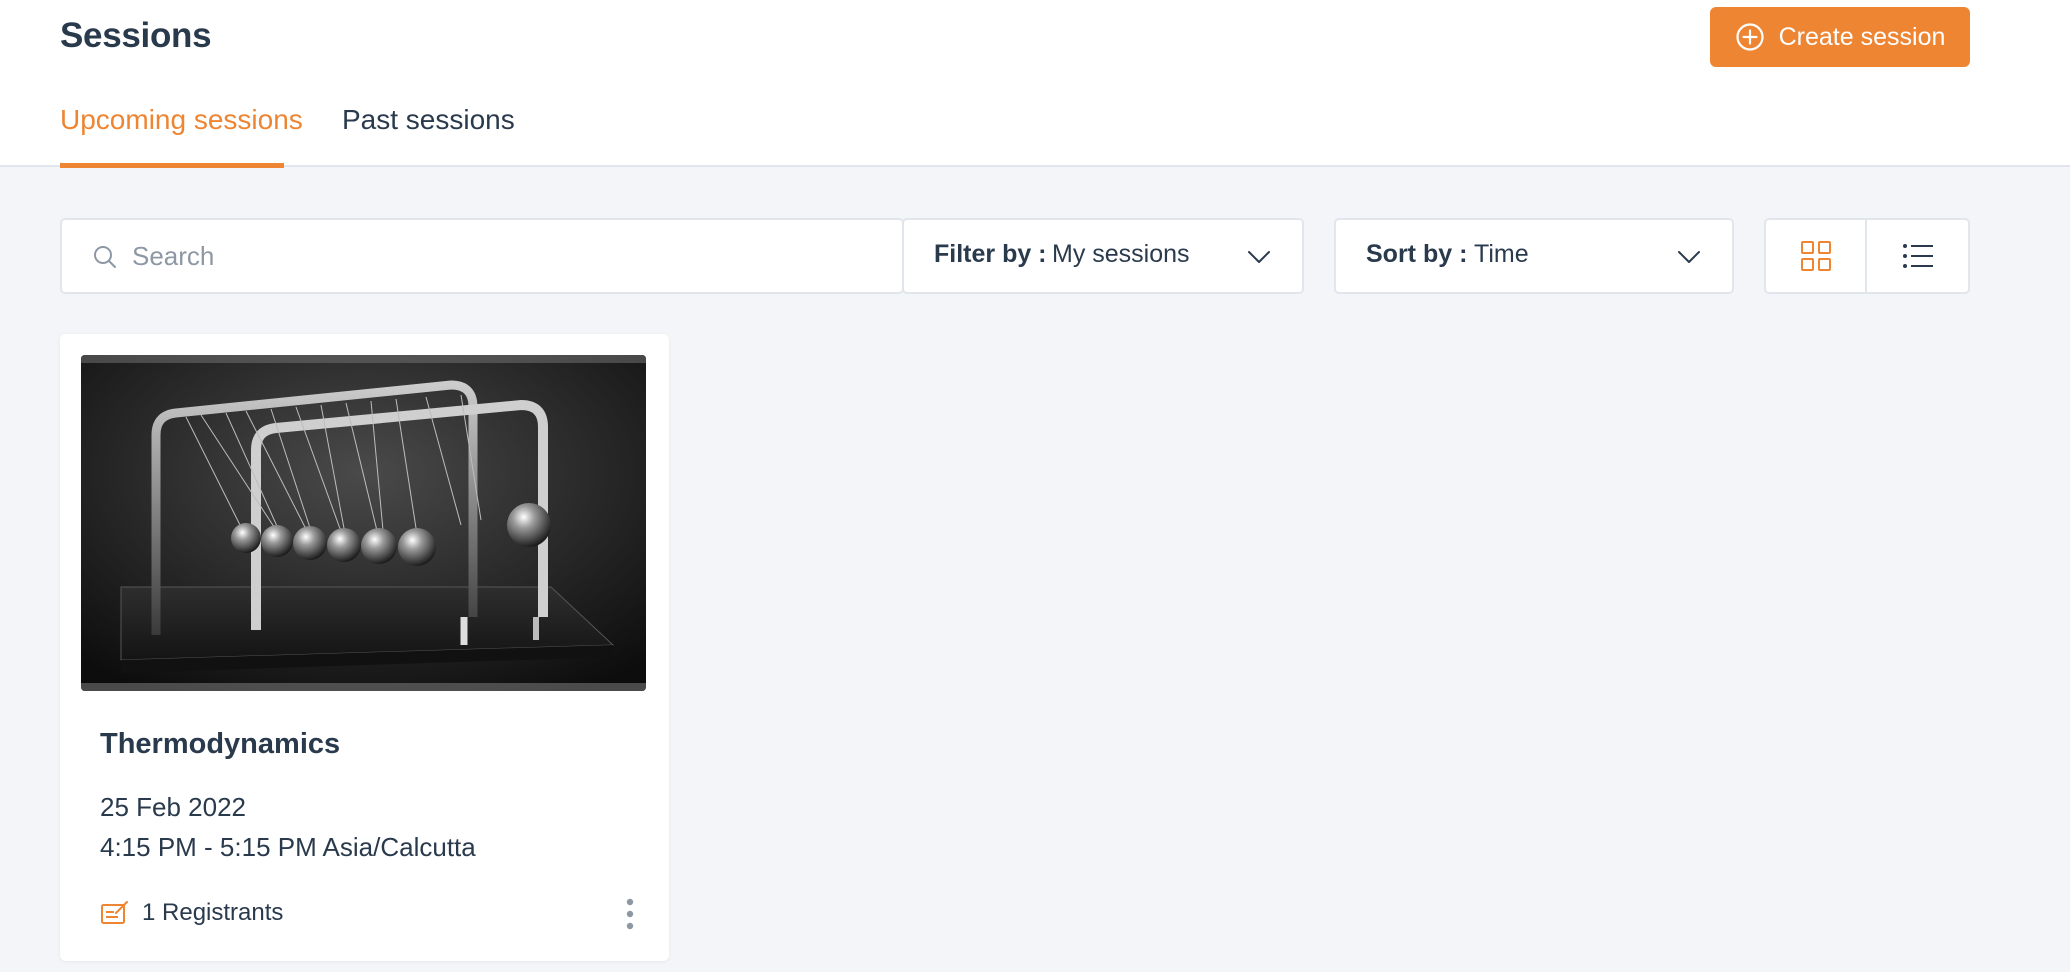  What do you see at coordinates (220, 744) in the screenshot?
I see `session-title: Thermodynamics` at bounding box center [220, 744].